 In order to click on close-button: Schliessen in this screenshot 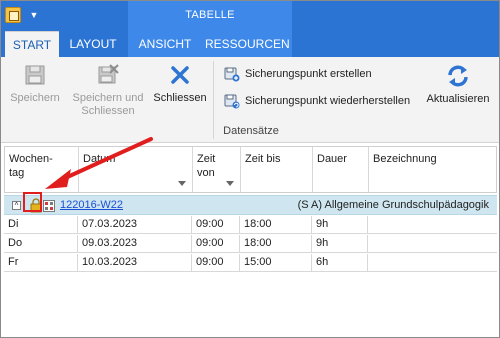, I will do `click(180, 84)`.